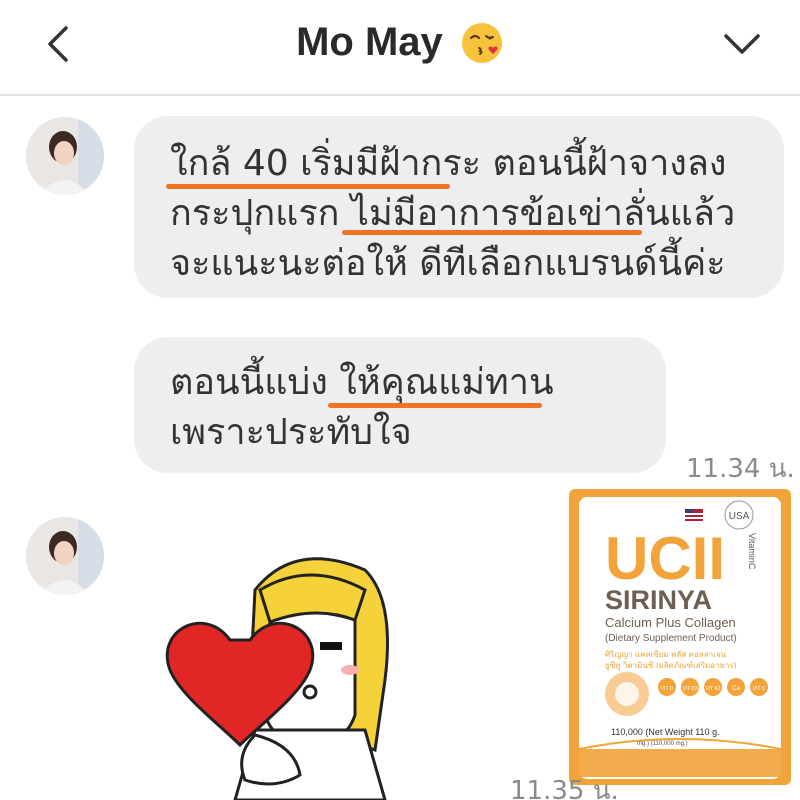  I want to click on product-thai-line: ยูซีทู วิตามินซี (ผลิตภัณฑ์เสริมอาหาร), so click(671, 665).